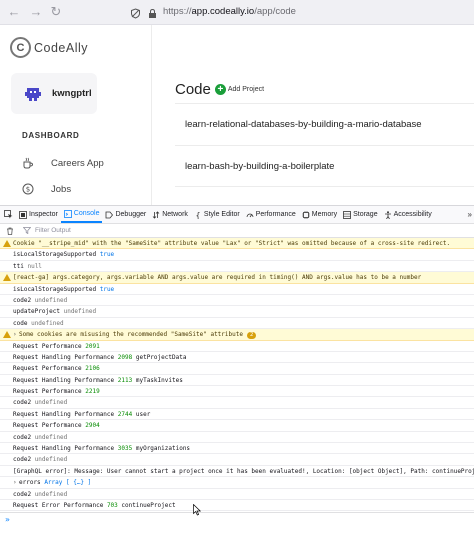 The width and height of the screenshot is (474, 545). Describe the element at coordinates (54, 93) in the screenshot. I see `user-card: kwngptrl` at that location.